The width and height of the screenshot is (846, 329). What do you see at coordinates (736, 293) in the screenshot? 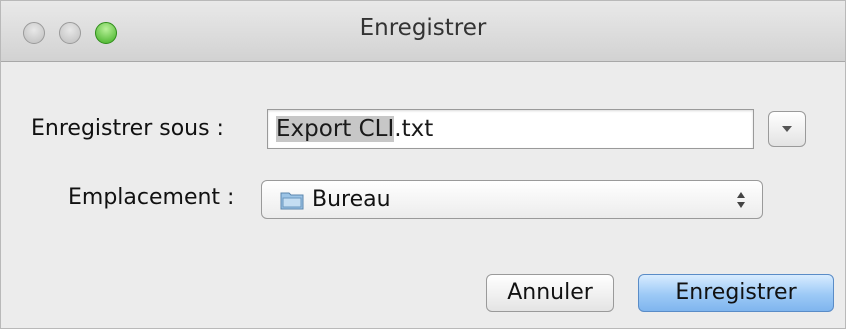
I see `save-button: Enregistrer` at bounding box center [736, 293].